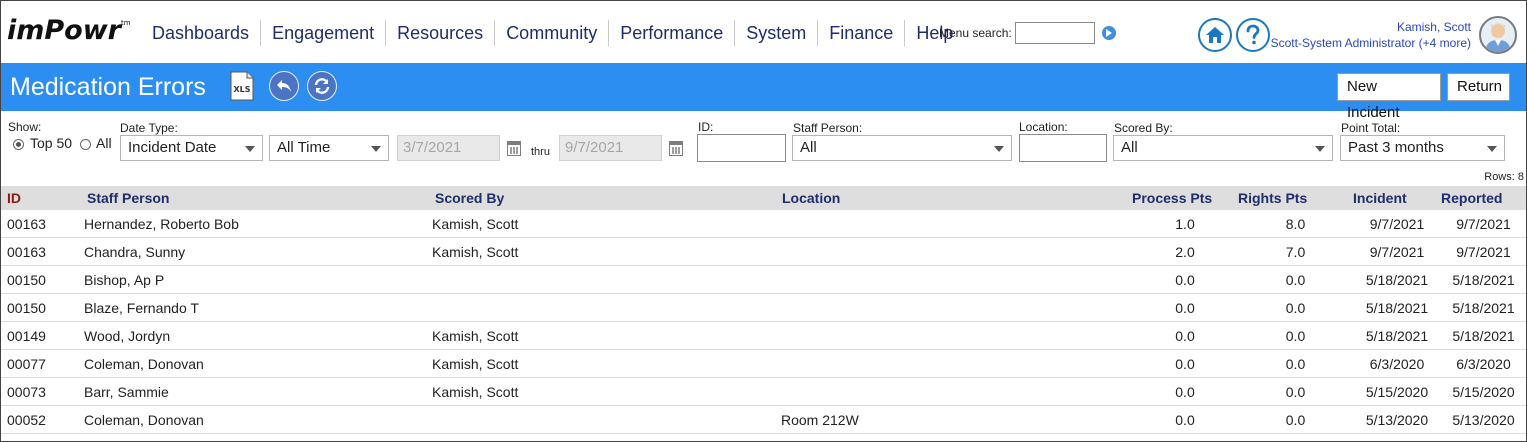 This screenshot has width=1527, height=442. I want to click on staff-person-label: Staff Person:, so click(828, 128).